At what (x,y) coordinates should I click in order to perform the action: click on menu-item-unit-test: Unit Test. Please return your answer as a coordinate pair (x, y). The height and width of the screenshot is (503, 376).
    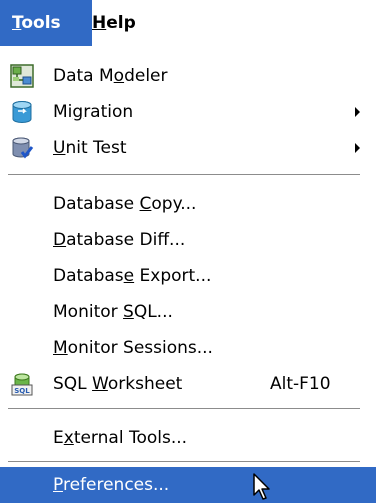
    Looking at the image, I should click on (188, 148).